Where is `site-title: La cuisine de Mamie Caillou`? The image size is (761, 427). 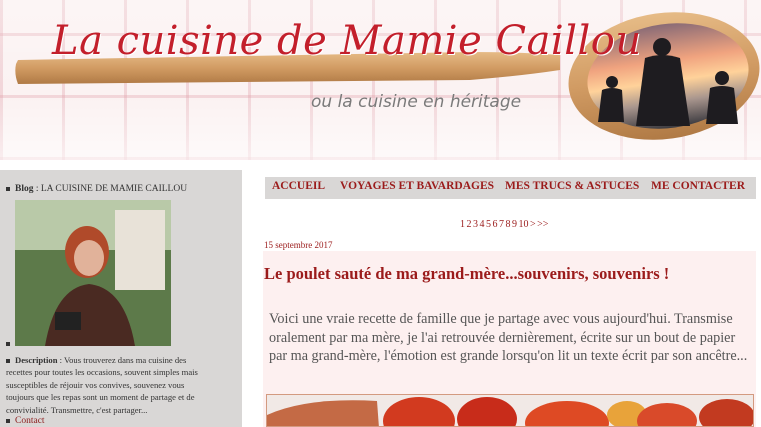
site-title: La cuisine de Mamie Caillou is located at coordinates (347, 41).